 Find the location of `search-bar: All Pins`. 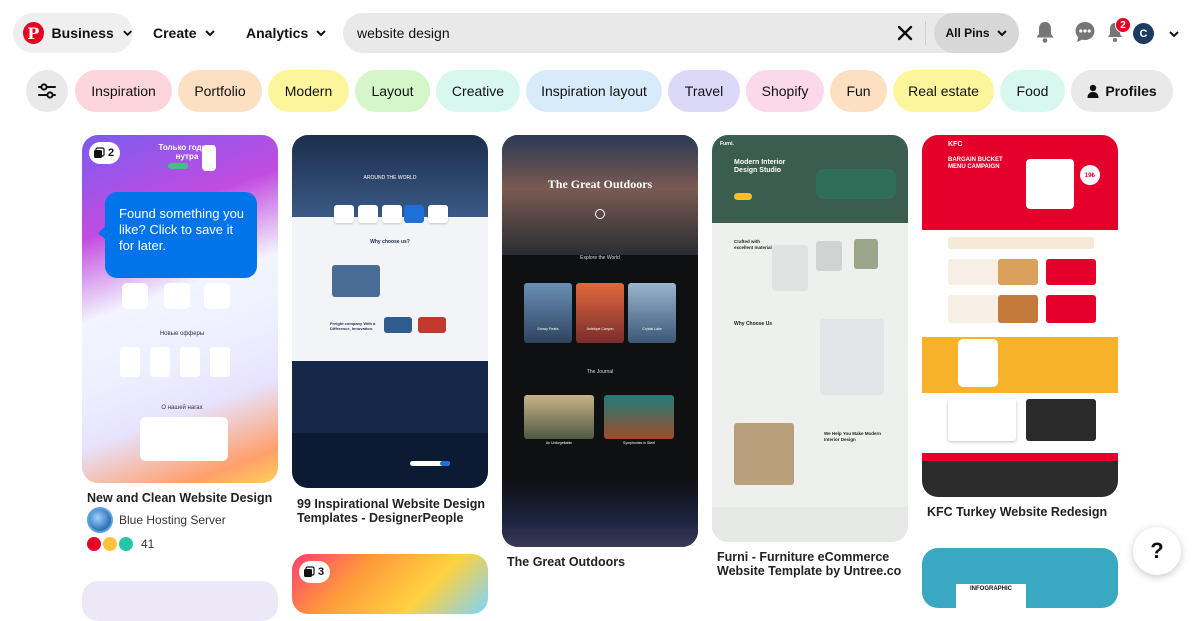

search-bar: All Pins is located at coordinates (681, 33).